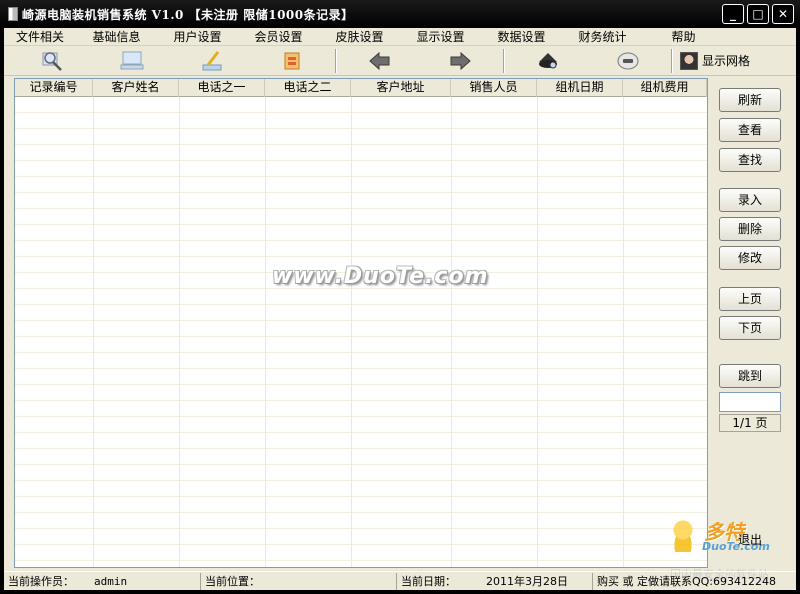  Describe the element at coordinates (750, 200) in the screenshot. I see `add-button: 录入` at that location.